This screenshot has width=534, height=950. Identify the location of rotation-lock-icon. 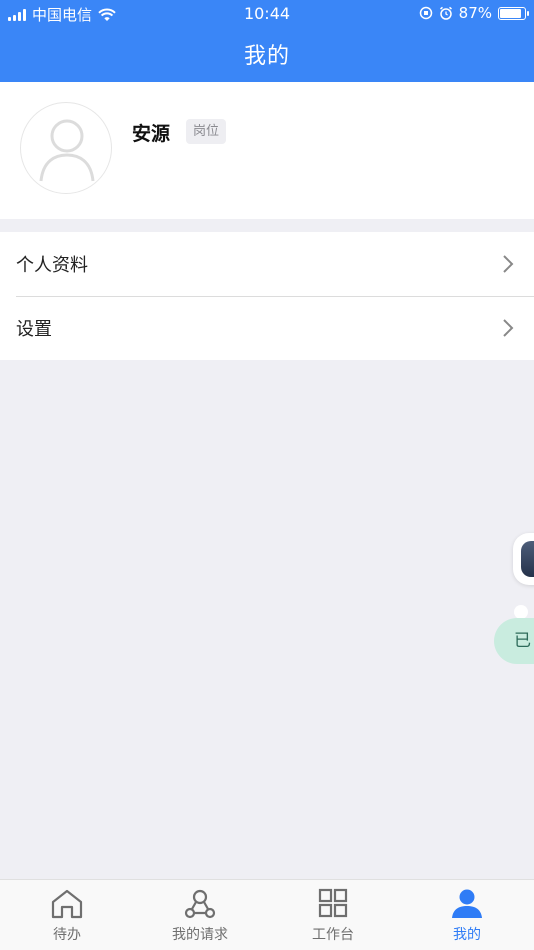
(425, 13).